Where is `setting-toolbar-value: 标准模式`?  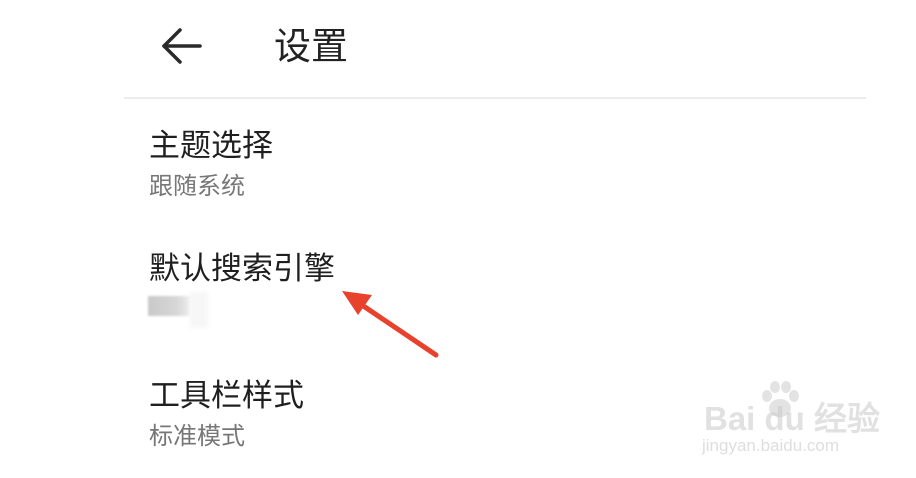
setting-toolbar-value: 标准模式 is located at coordinates (197, 436).